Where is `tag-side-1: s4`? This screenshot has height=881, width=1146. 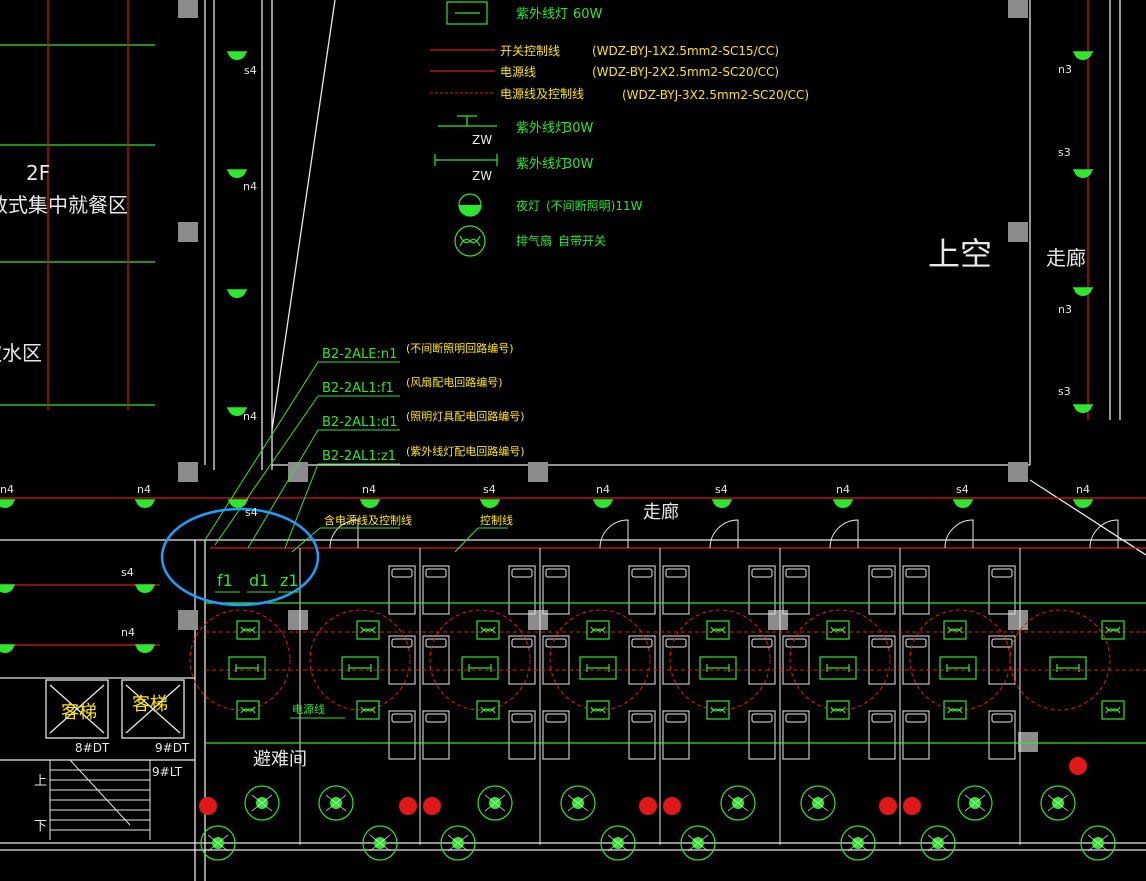 tag-side-1: s4 is located at coordinates (127, 572).